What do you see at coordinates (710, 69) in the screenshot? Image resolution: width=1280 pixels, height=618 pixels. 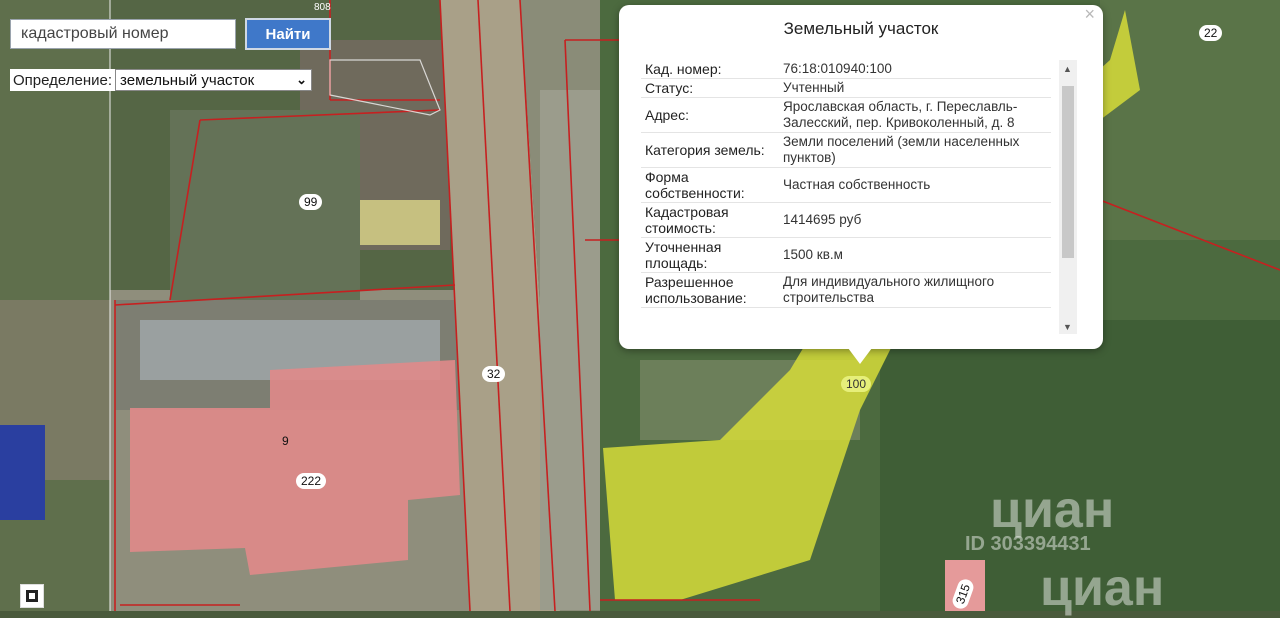 I see `info-key: Кад. номер:` at bounding box center [710, 69].